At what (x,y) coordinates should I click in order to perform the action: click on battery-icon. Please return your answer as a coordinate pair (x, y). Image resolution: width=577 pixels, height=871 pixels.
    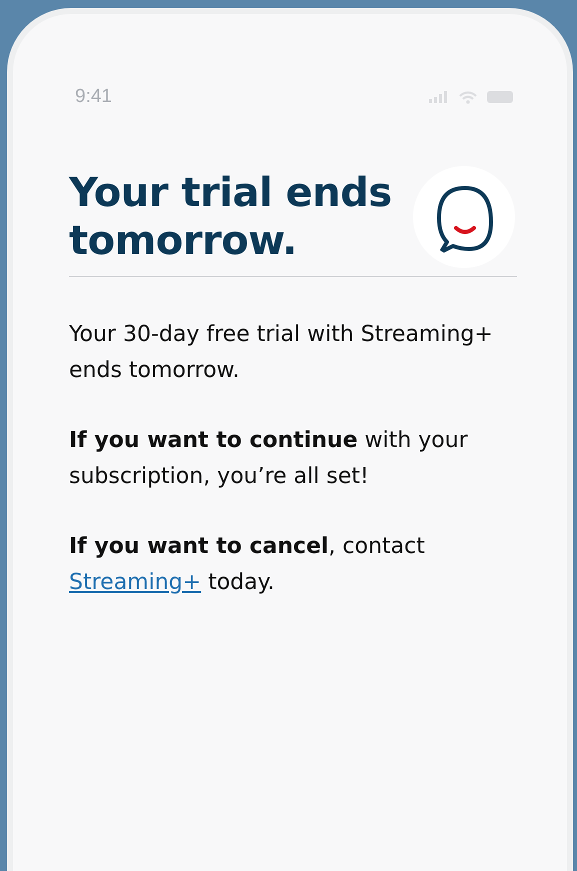
    Looking at the image, I should click on (500, 97).